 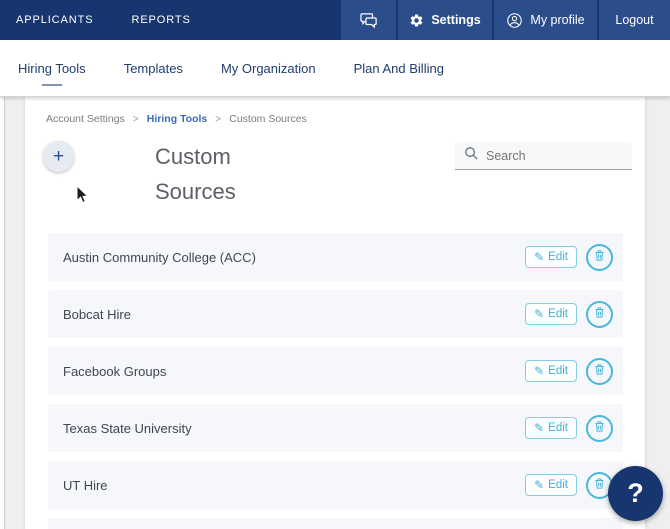 What do you see at coordinates (268, 68) in the screenshot?
I see `tab-my-organization: My Organization` at bounding box center [268, 68].